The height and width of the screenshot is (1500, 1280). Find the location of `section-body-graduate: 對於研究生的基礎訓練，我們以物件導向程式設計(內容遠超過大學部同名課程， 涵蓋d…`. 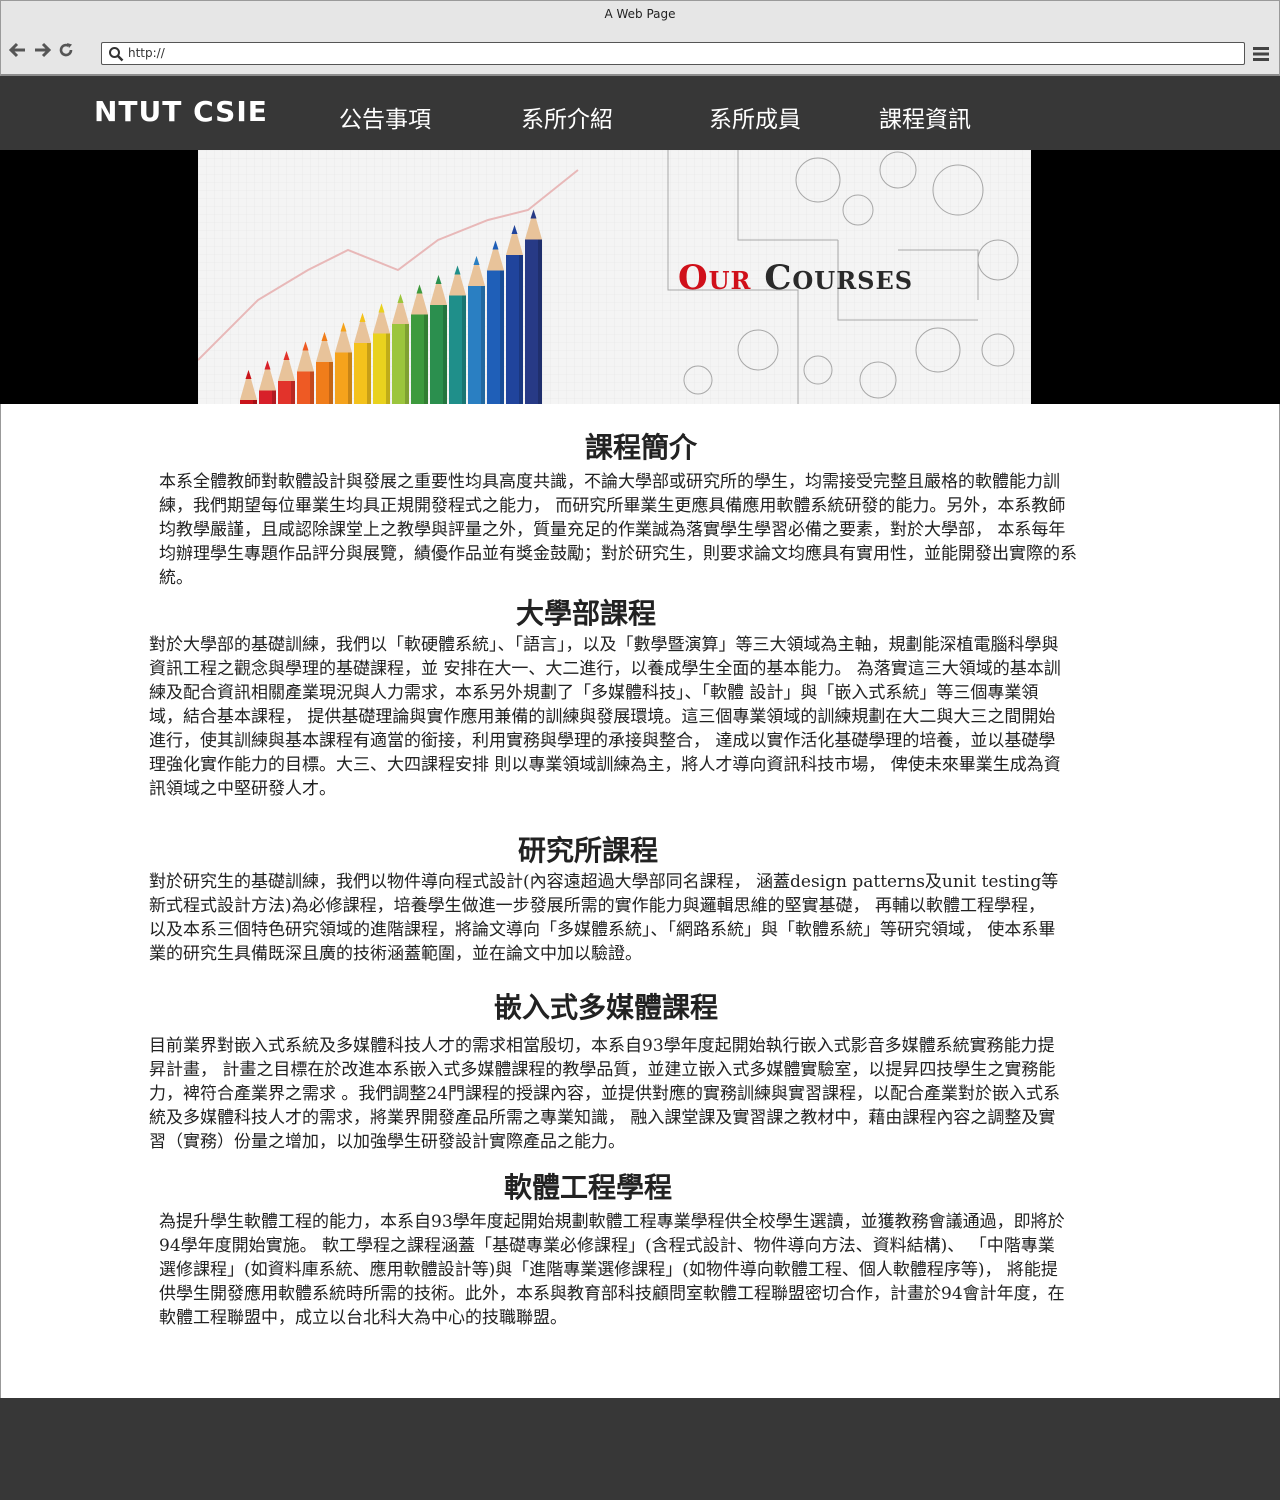

section-body-graduate: 對於研究生的基礎訓練，我們以物件導向程式設計(內容遠超過大學部同名課程， 涵蓋d… is located at coordinates (604, 918).